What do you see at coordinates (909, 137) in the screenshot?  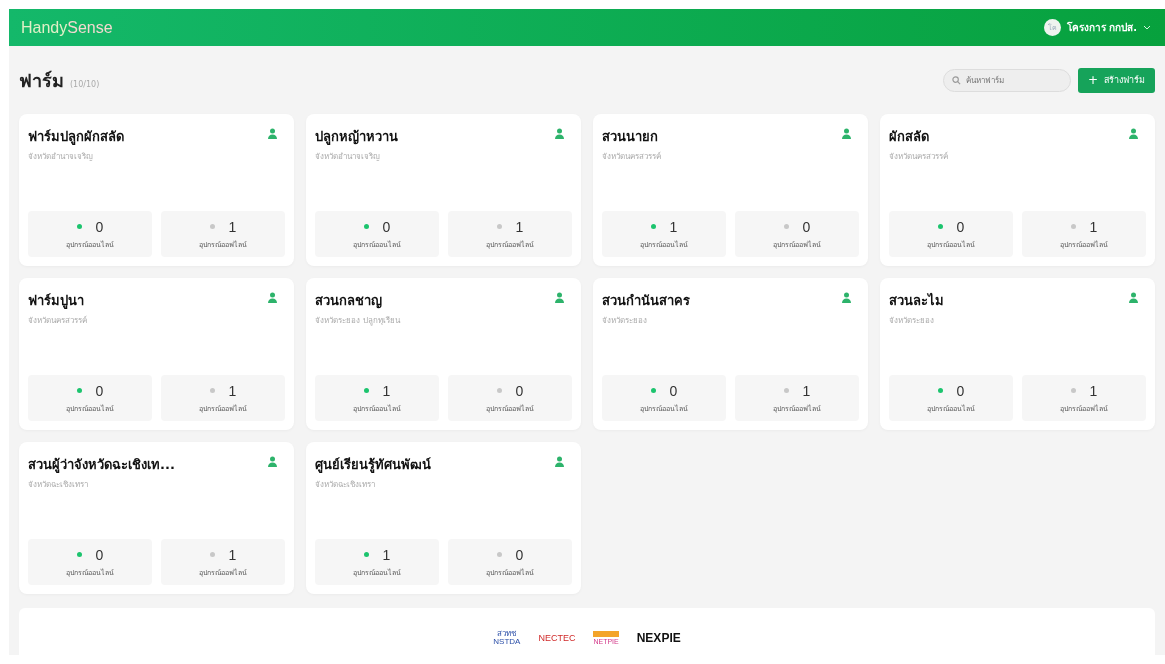 I see `farm-name: ผักสลัด` at bounding box center [909, 137].